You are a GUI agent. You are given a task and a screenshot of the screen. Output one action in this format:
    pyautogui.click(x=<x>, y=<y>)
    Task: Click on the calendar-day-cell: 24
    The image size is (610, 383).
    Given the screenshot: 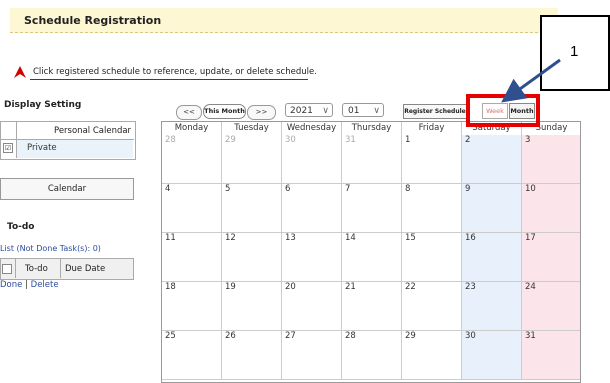 What is the action you would take?
    pyautogui.click(x=551, y=306)
    